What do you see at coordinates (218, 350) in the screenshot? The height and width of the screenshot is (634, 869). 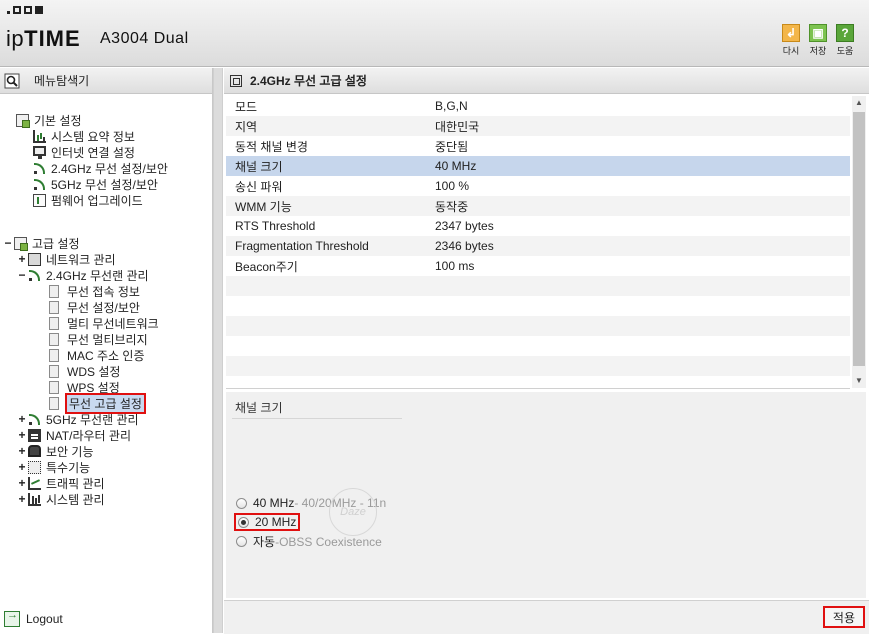 I see `panel-splitter` at bounding box center [218, 350].